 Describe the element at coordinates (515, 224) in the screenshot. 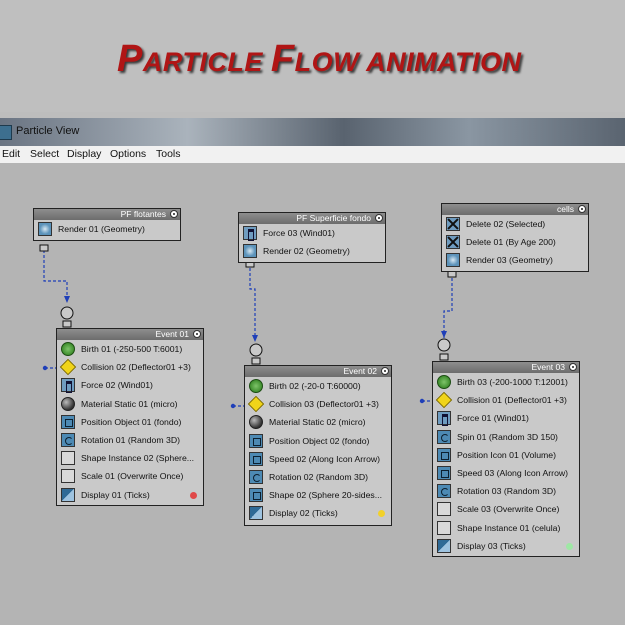

I see `operator-row: Delete 02 (Selected)` at that location.